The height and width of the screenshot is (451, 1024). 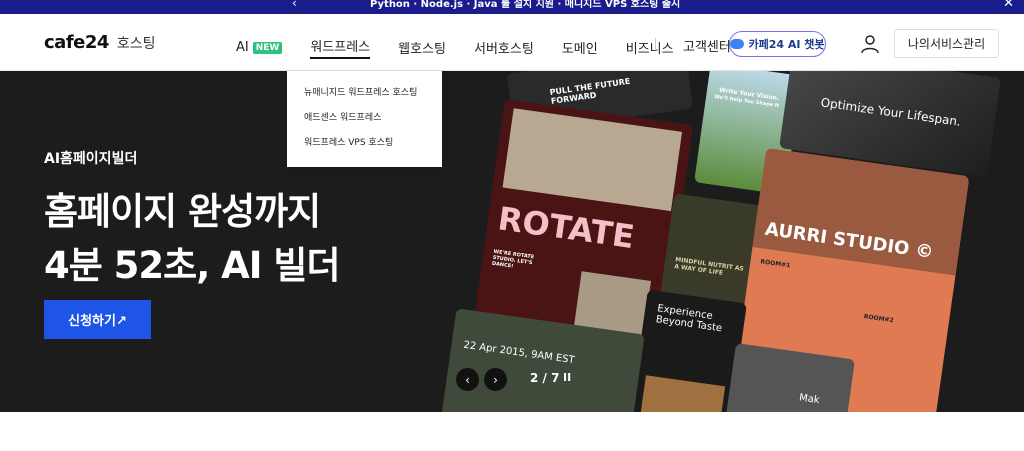 I want to click on close-icon: ✕, so click(x=1008, y=5).